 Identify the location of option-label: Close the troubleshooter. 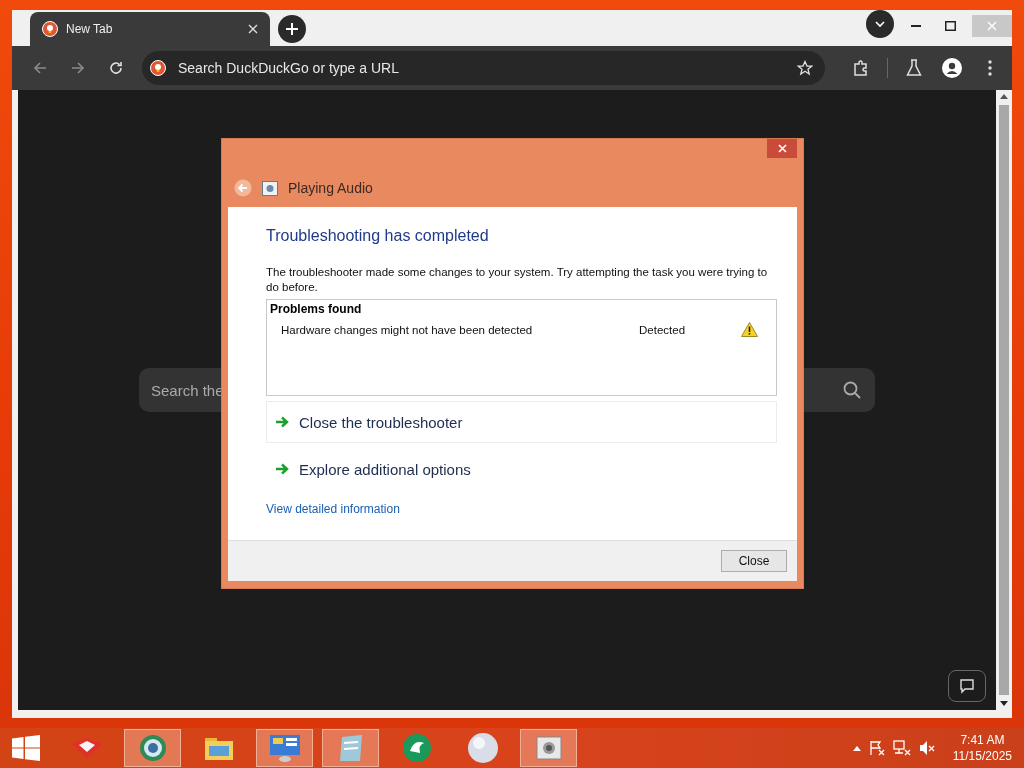
(381, 422).